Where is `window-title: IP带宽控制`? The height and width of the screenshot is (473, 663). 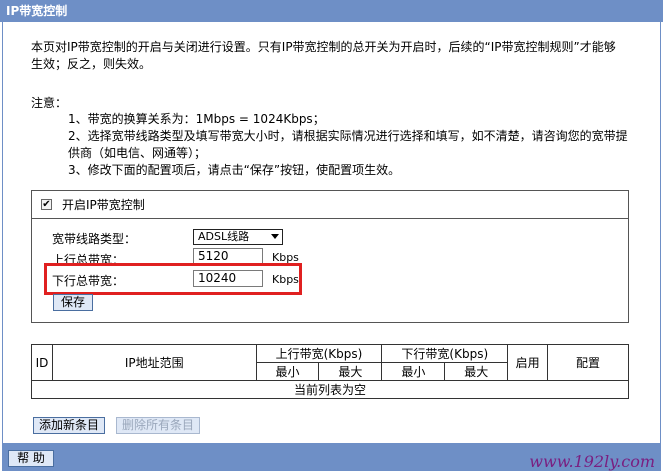 window-title: IP带宽控制 is located at coordinates (331, 11).